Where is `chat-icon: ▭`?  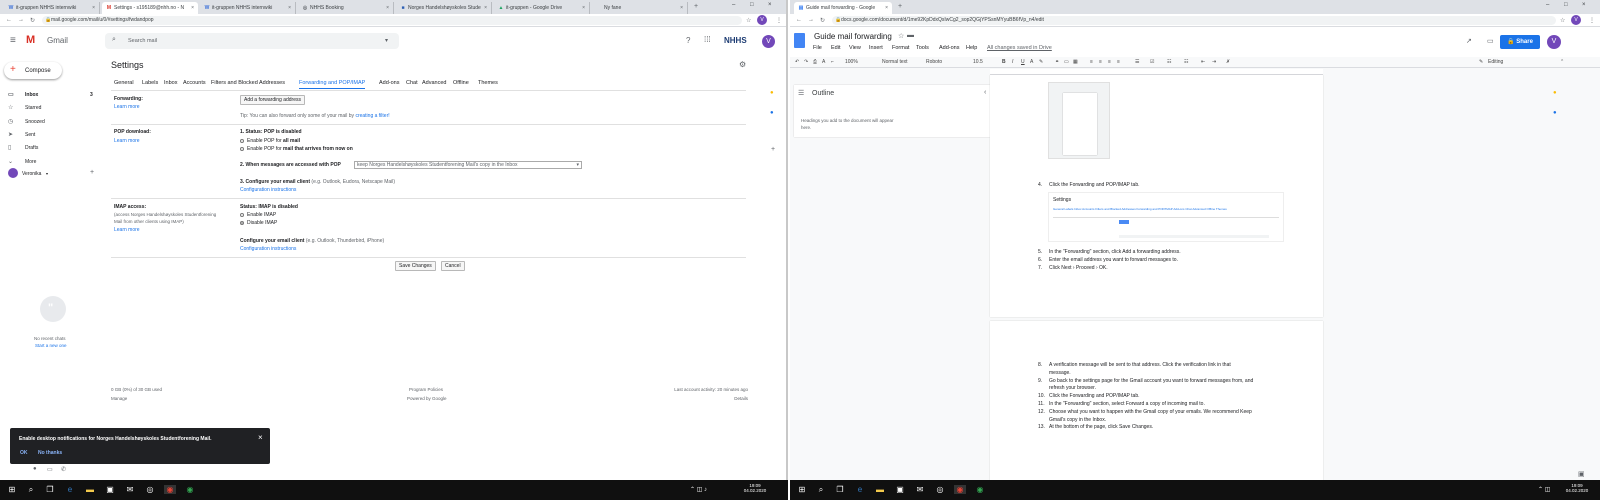
chat-icon: ▭ is located at coordinates (50, 469).